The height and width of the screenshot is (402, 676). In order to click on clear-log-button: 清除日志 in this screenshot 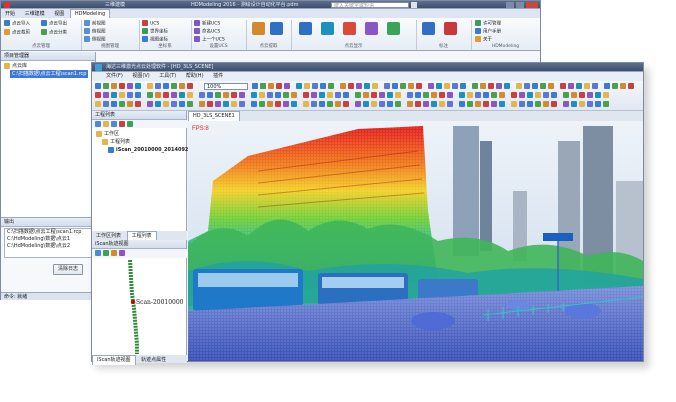, I will do `click(68, 269)`.